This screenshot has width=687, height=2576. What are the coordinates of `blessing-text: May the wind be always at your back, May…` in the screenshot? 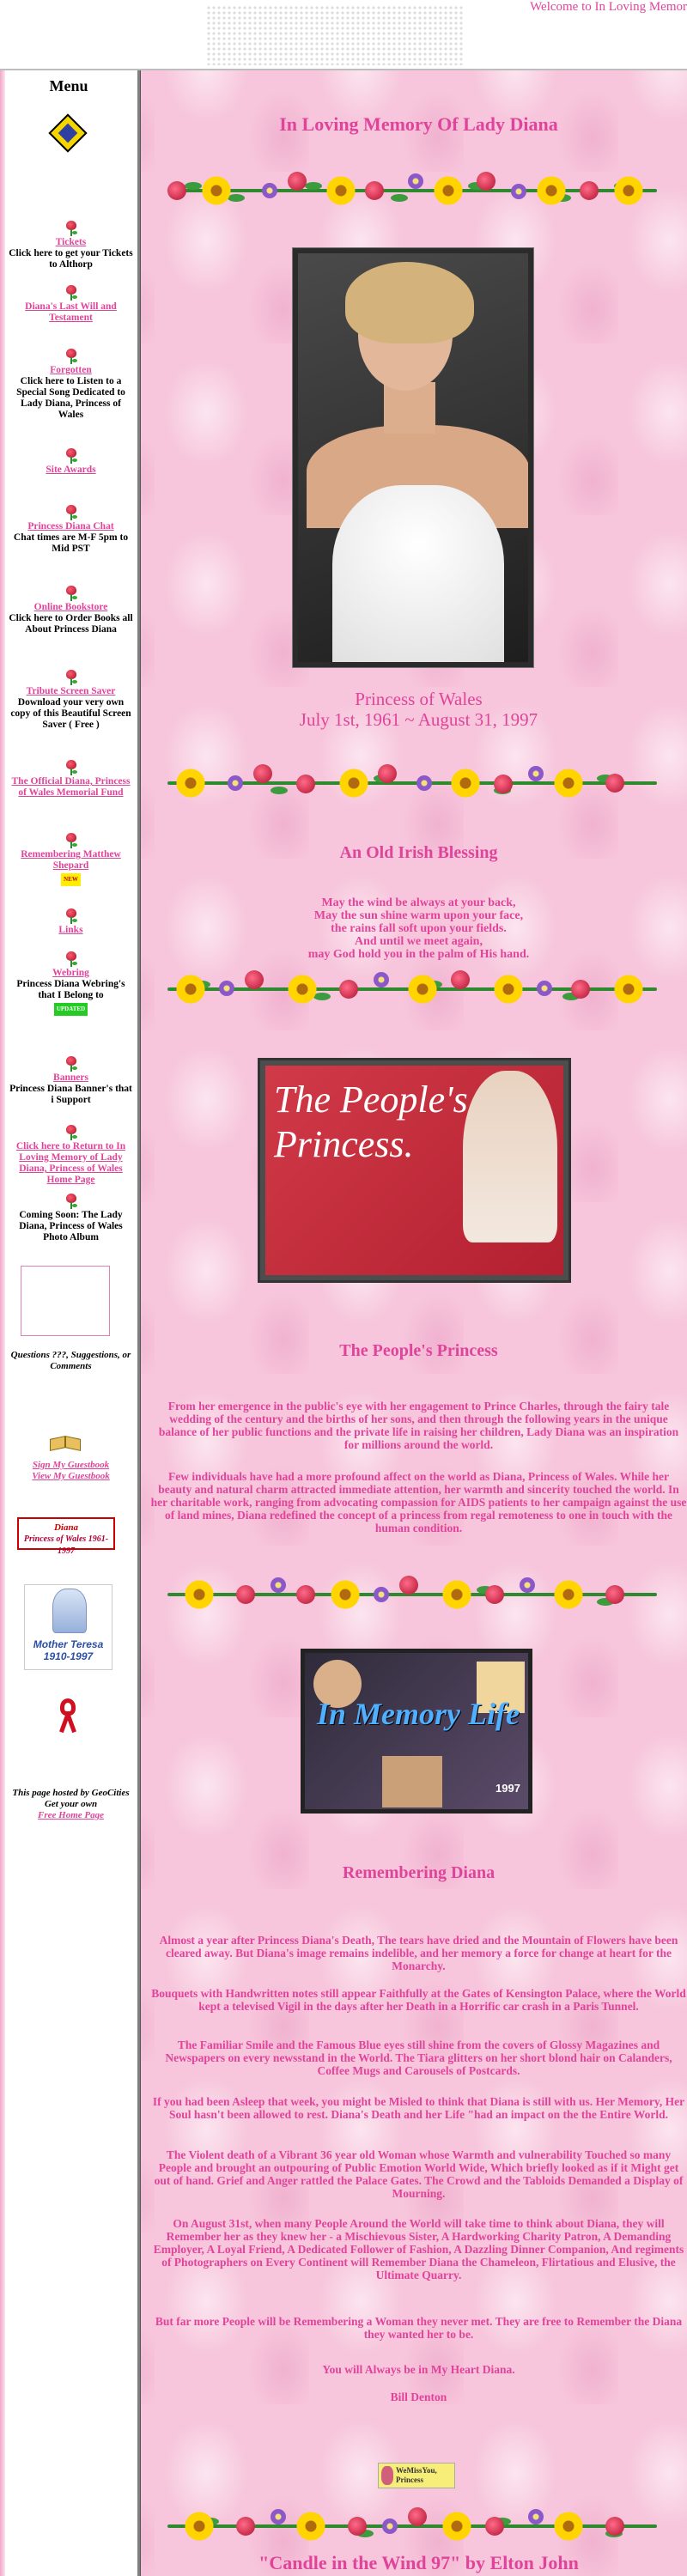 It's located at (418, 929).